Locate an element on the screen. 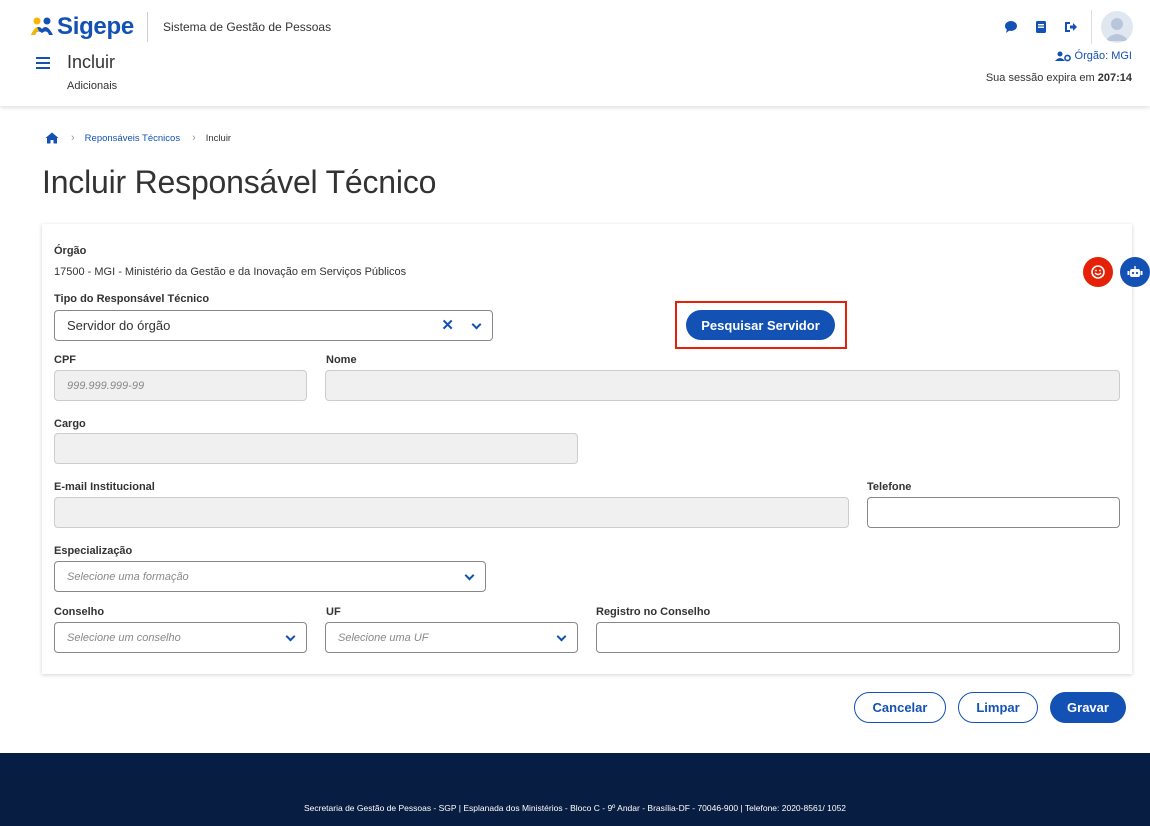 This screenshot has width=1150, height=826. uf-label: UF is located at coordinates (333, 612).